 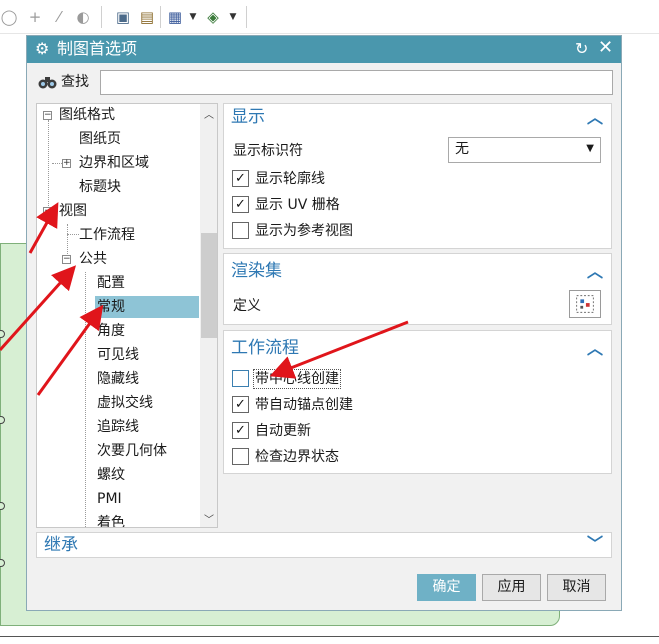 What do you see at coordinates (147, 17) in the screenshot?
I see `folder-tool-icon: ▤` at bounding box center [147, 17].